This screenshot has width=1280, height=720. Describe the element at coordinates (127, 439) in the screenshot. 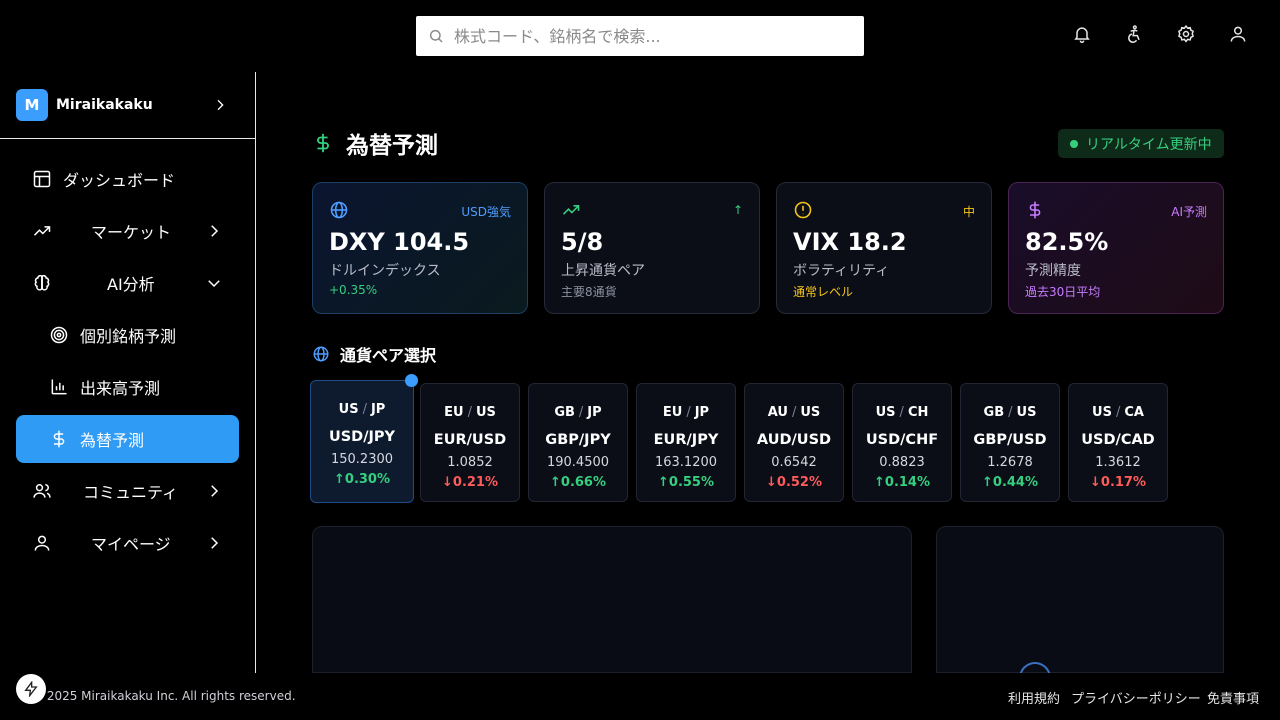

I see `sidebar-item-fx-prediction: 為替予測` at that location.